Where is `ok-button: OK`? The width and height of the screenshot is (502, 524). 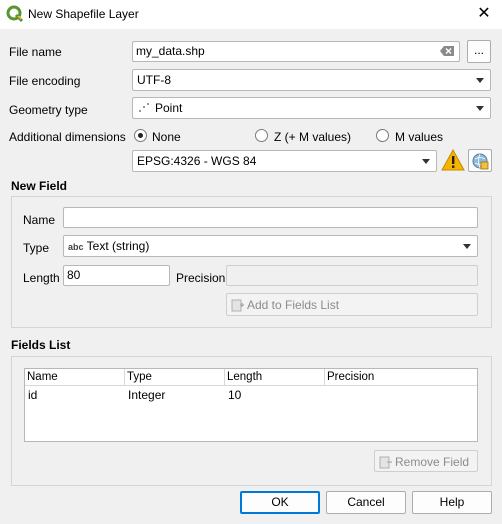
ok-button: OK is located at coordinates (280, 502).